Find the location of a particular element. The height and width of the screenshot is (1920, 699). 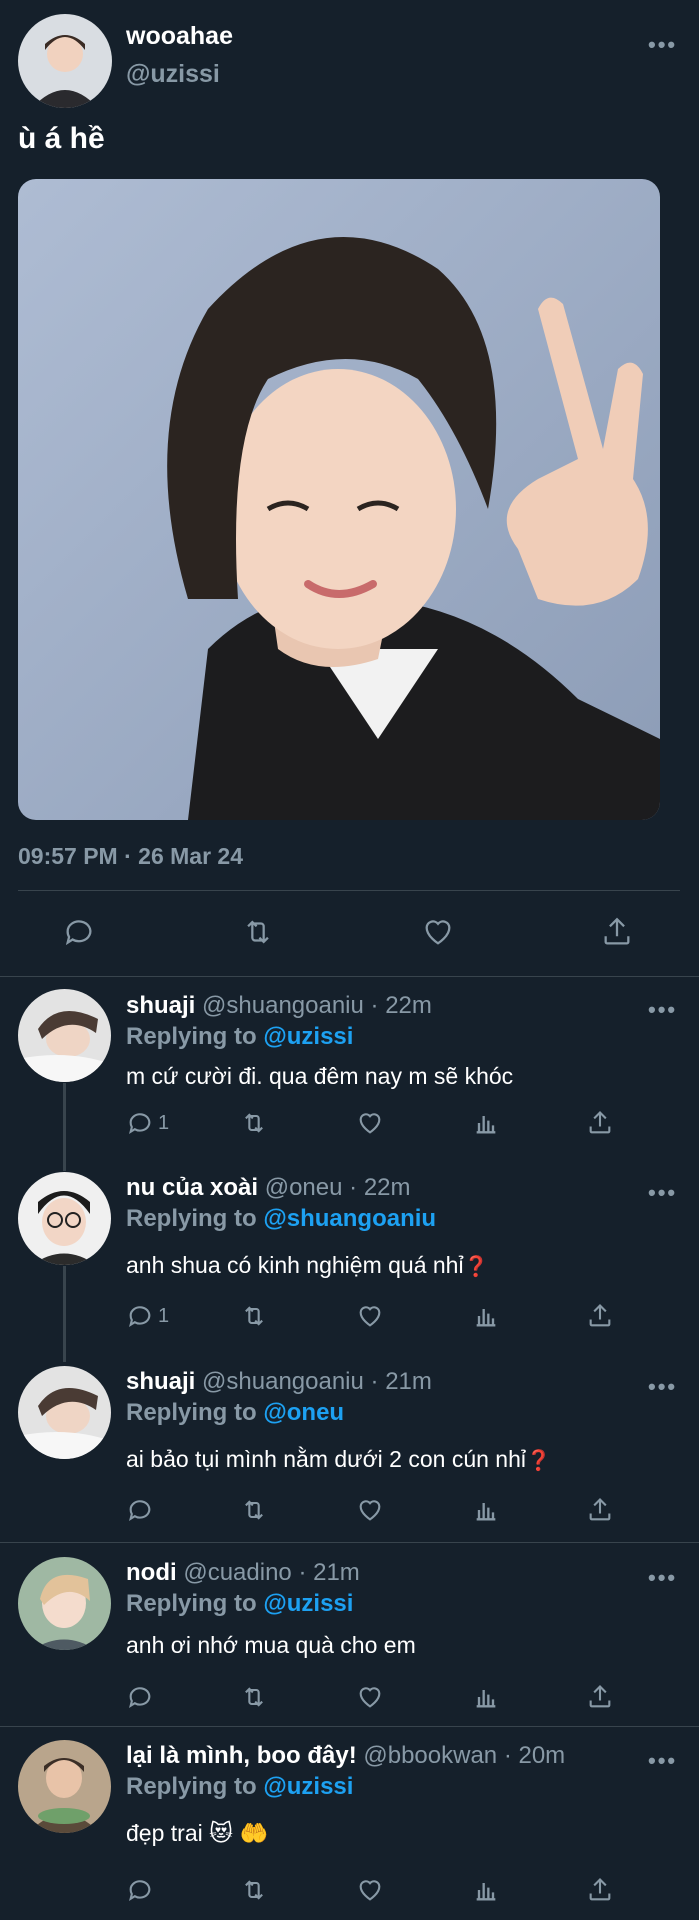

reply-time: · 20m is located at coordinates (534, 1755).